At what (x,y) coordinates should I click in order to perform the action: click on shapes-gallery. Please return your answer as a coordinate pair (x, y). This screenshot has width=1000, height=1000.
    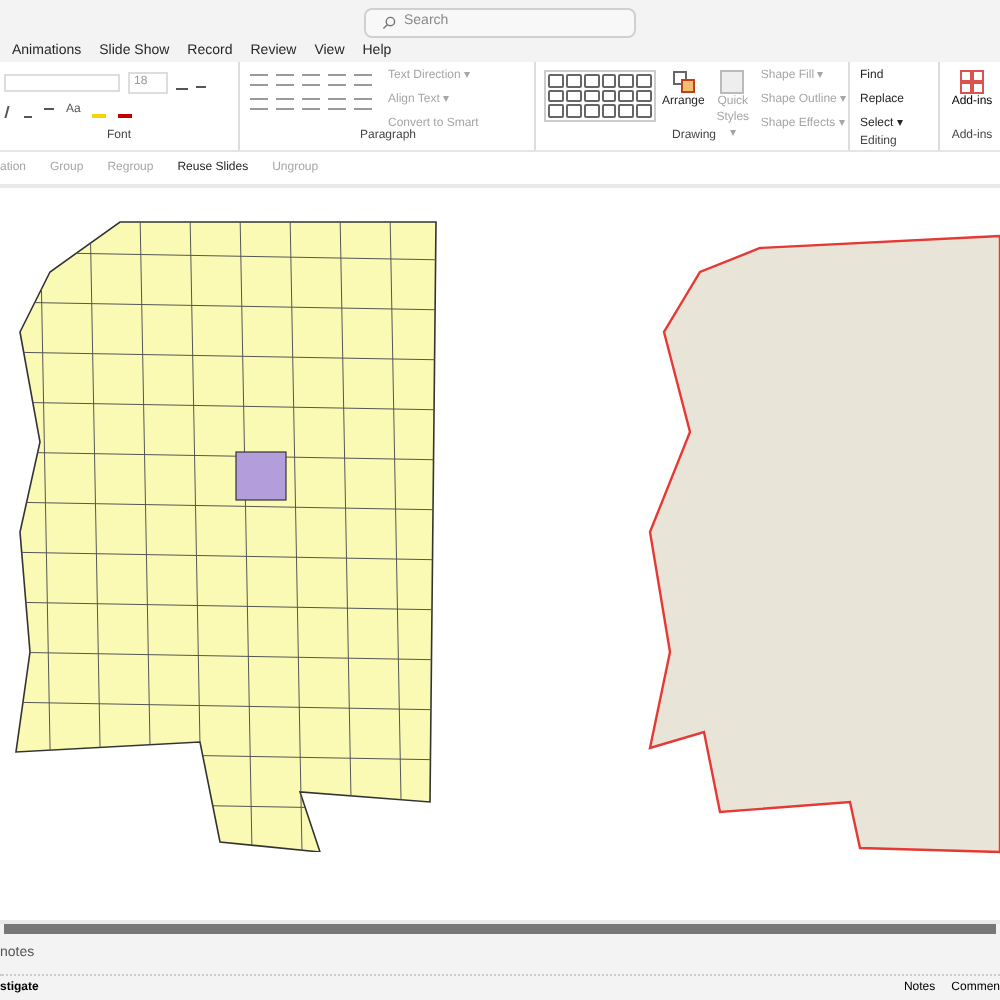
    Looking at the image, I should click on (600, 96).